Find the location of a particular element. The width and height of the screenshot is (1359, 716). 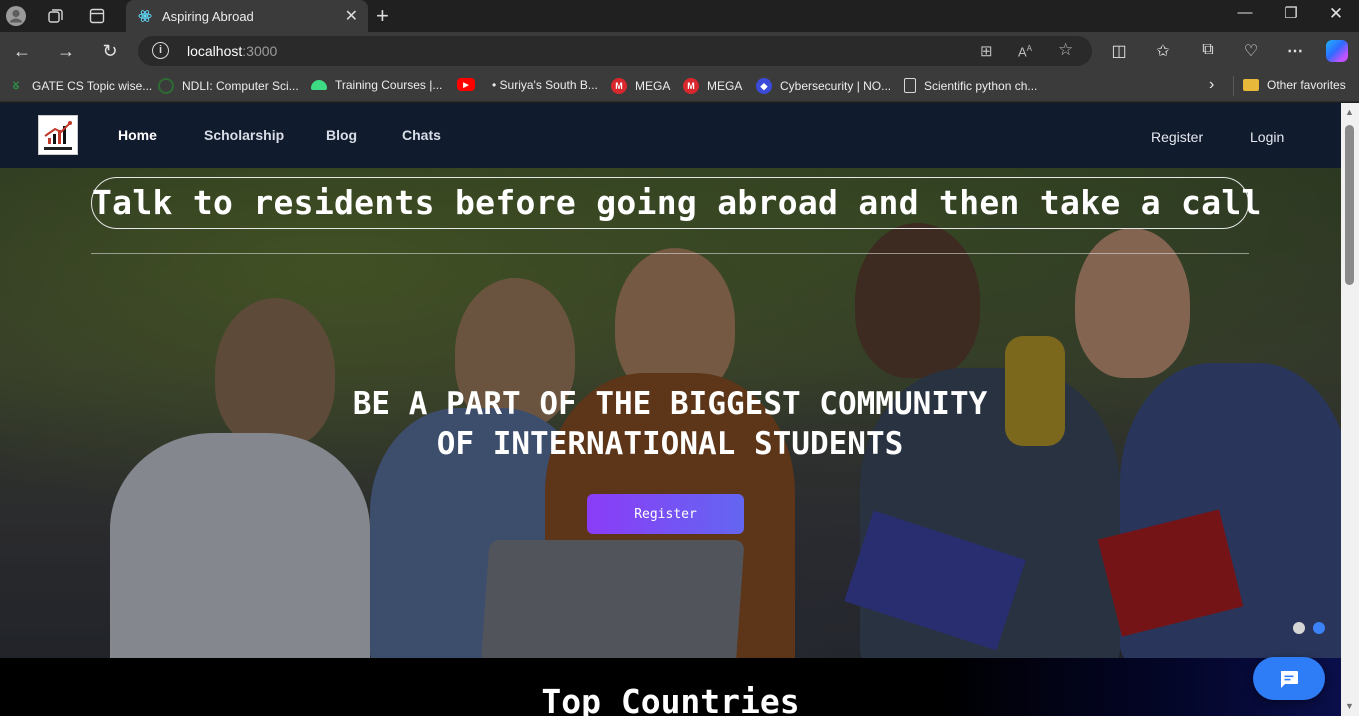

page-icon is located at coordinates (910, 85).